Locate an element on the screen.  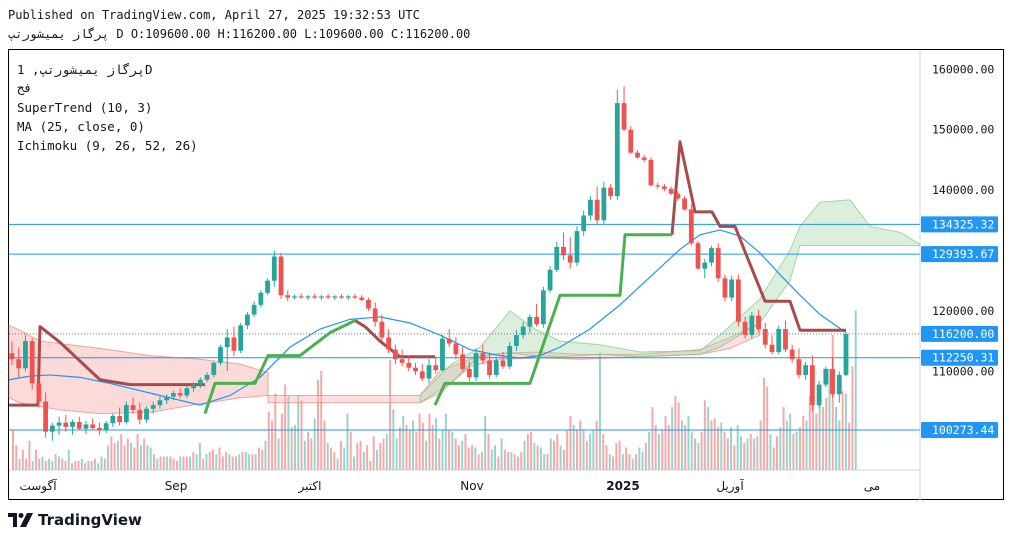
tradingview-logo: TradingView is located at coordinates (75, 520).